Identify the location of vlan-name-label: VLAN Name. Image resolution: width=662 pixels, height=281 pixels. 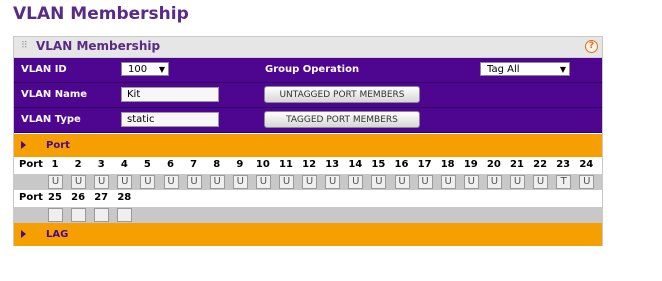
(54, 94).